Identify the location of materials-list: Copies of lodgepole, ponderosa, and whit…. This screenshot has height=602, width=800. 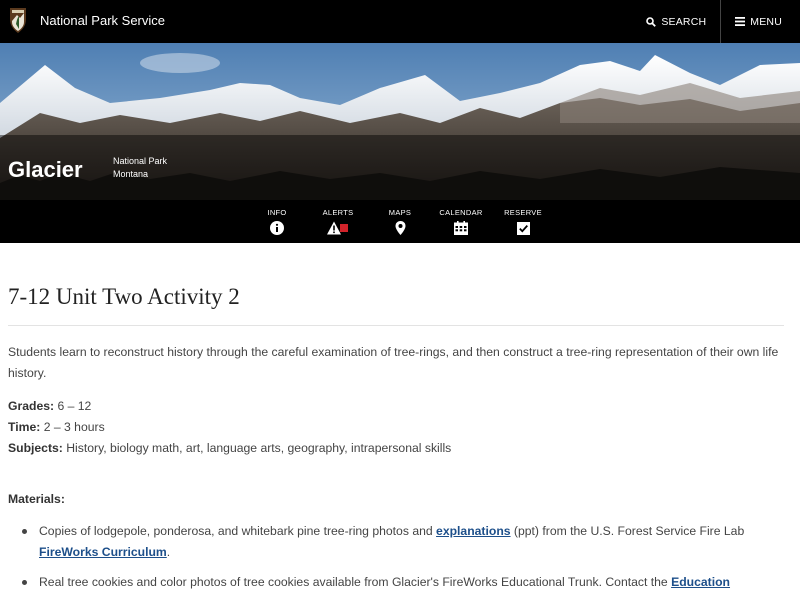
(398, 557).